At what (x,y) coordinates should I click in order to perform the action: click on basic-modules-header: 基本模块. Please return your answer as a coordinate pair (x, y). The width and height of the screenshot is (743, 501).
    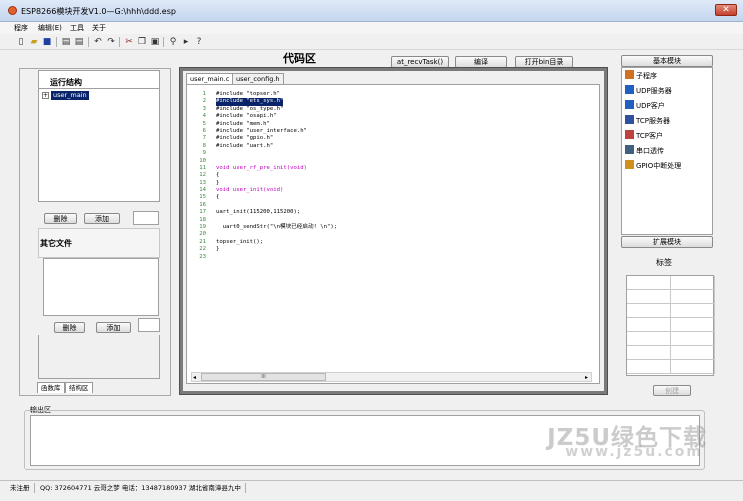
    Looking at the image, I should click on (667, 61).